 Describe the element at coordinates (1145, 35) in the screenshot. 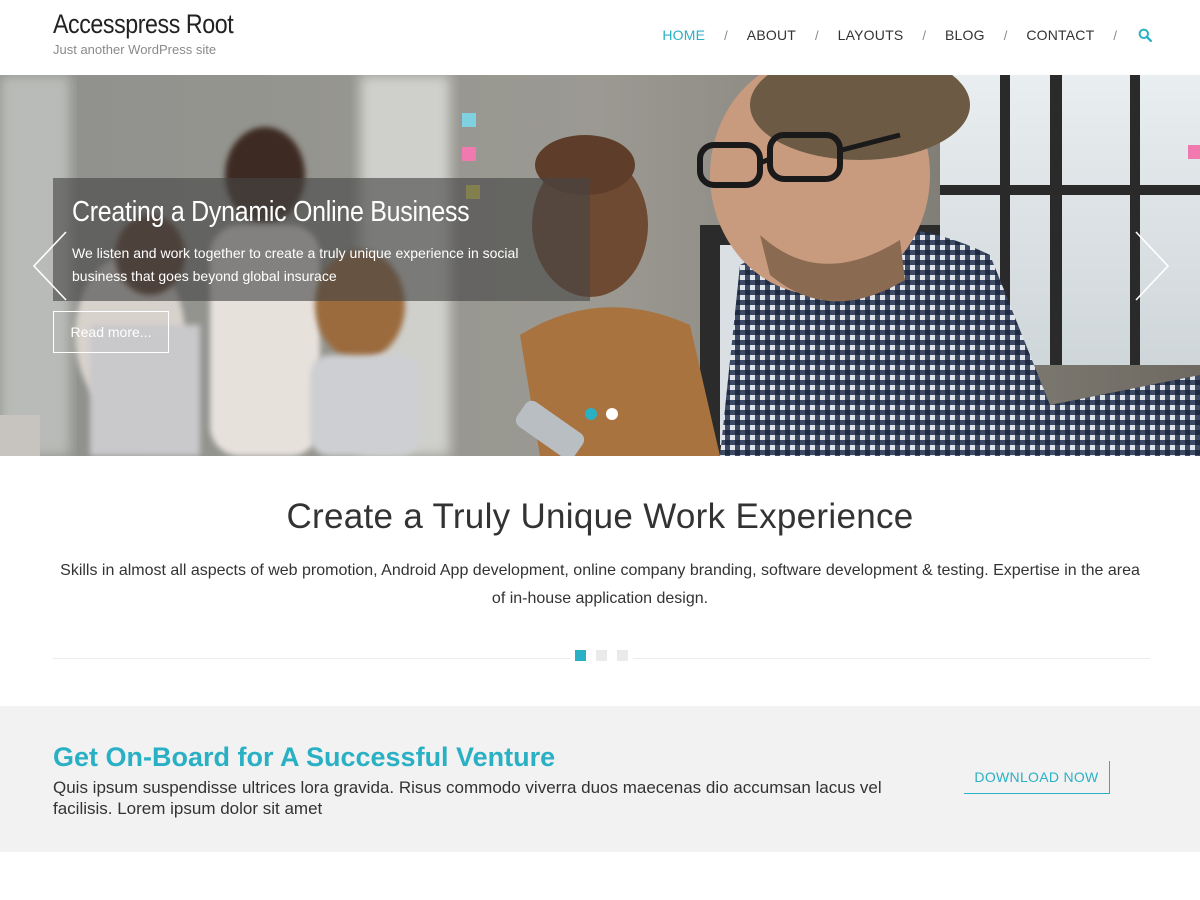

I see `search-icon` at that location.